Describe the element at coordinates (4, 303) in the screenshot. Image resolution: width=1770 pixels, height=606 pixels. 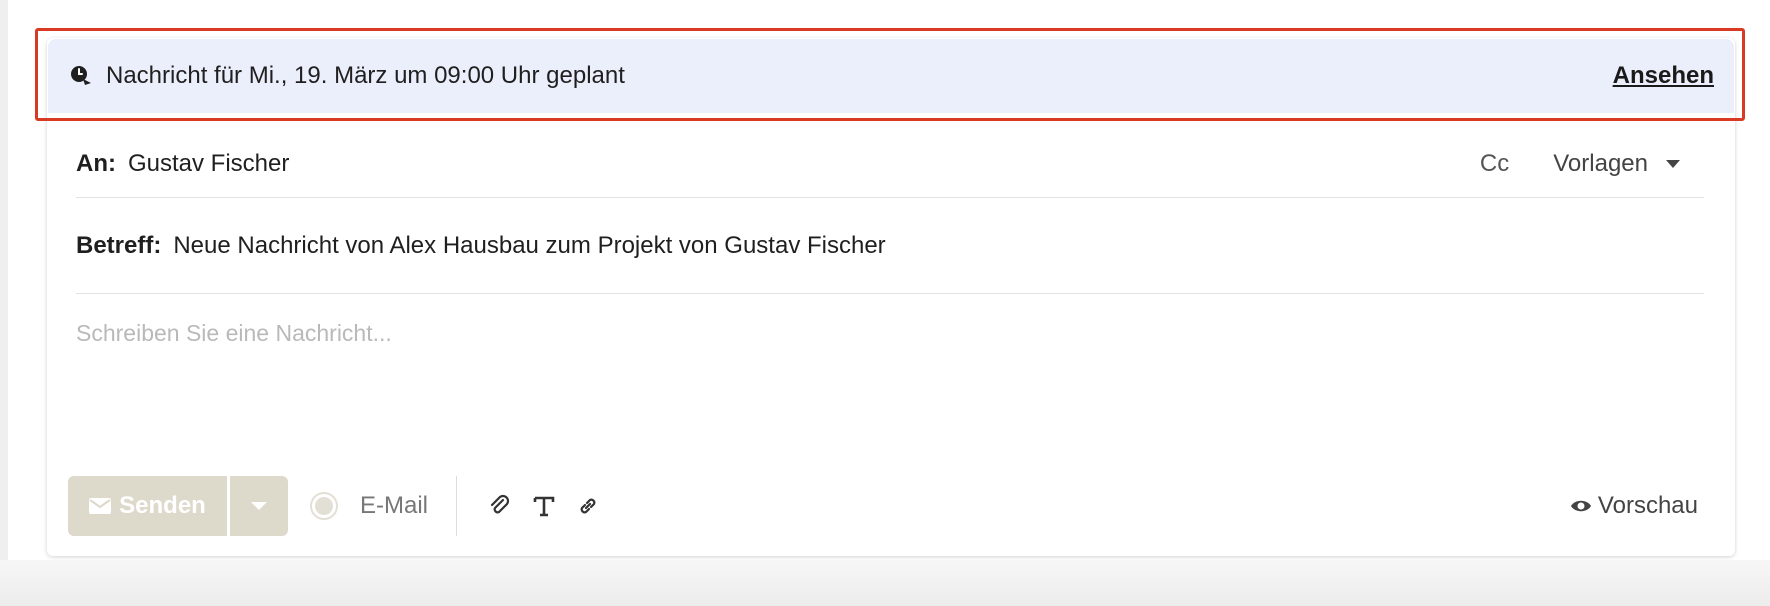
I see `left-edge` at that location.